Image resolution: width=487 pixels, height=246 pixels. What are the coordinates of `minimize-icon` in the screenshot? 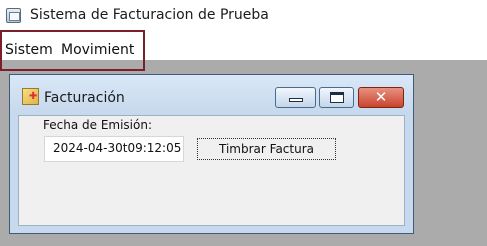 It's located at (295, 99).